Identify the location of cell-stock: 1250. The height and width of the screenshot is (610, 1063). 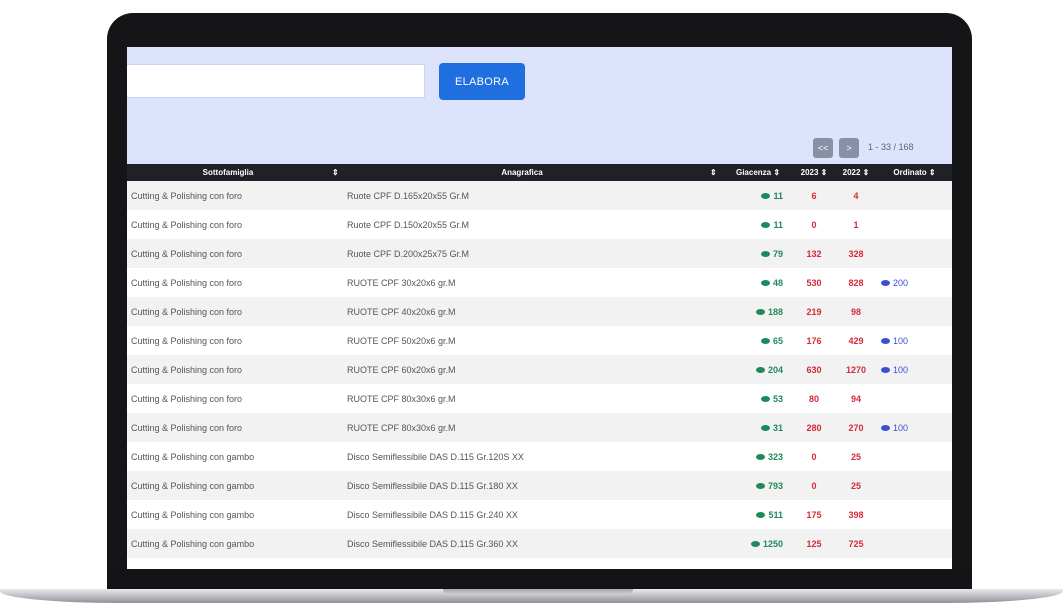
(758, 543).